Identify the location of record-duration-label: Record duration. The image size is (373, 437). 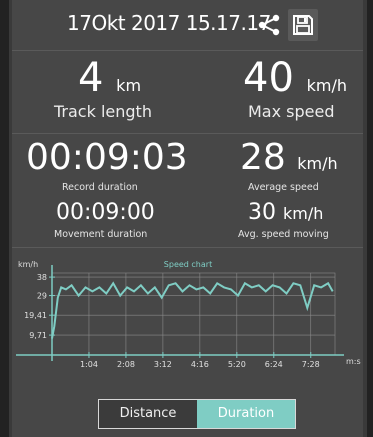
(100, 187).